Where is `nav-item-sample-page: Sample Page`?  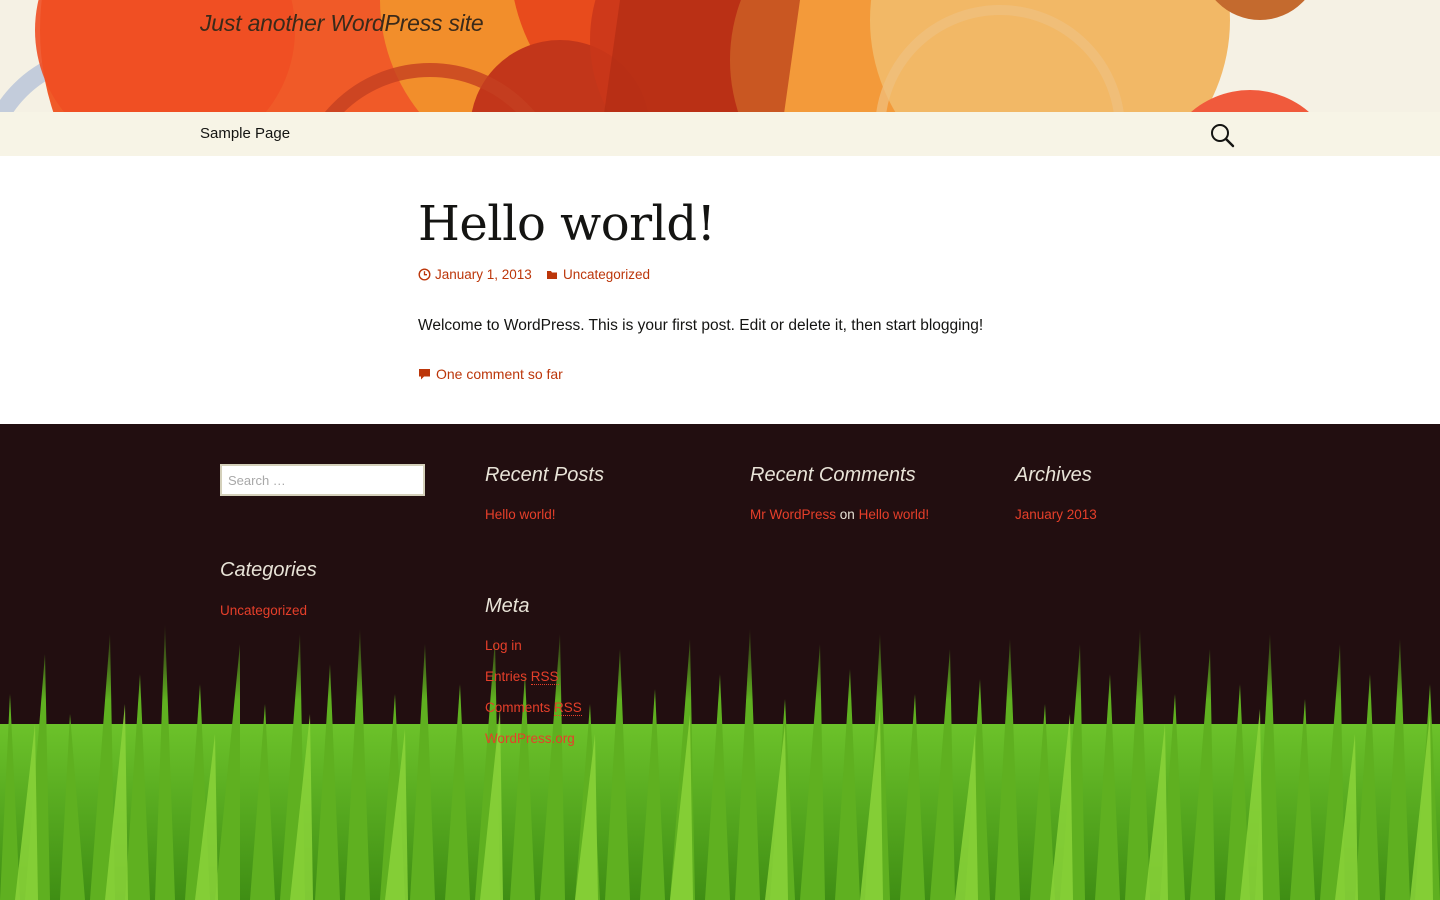 nav-item-sample-page: Sample Page is located at coordinates (245, 133).